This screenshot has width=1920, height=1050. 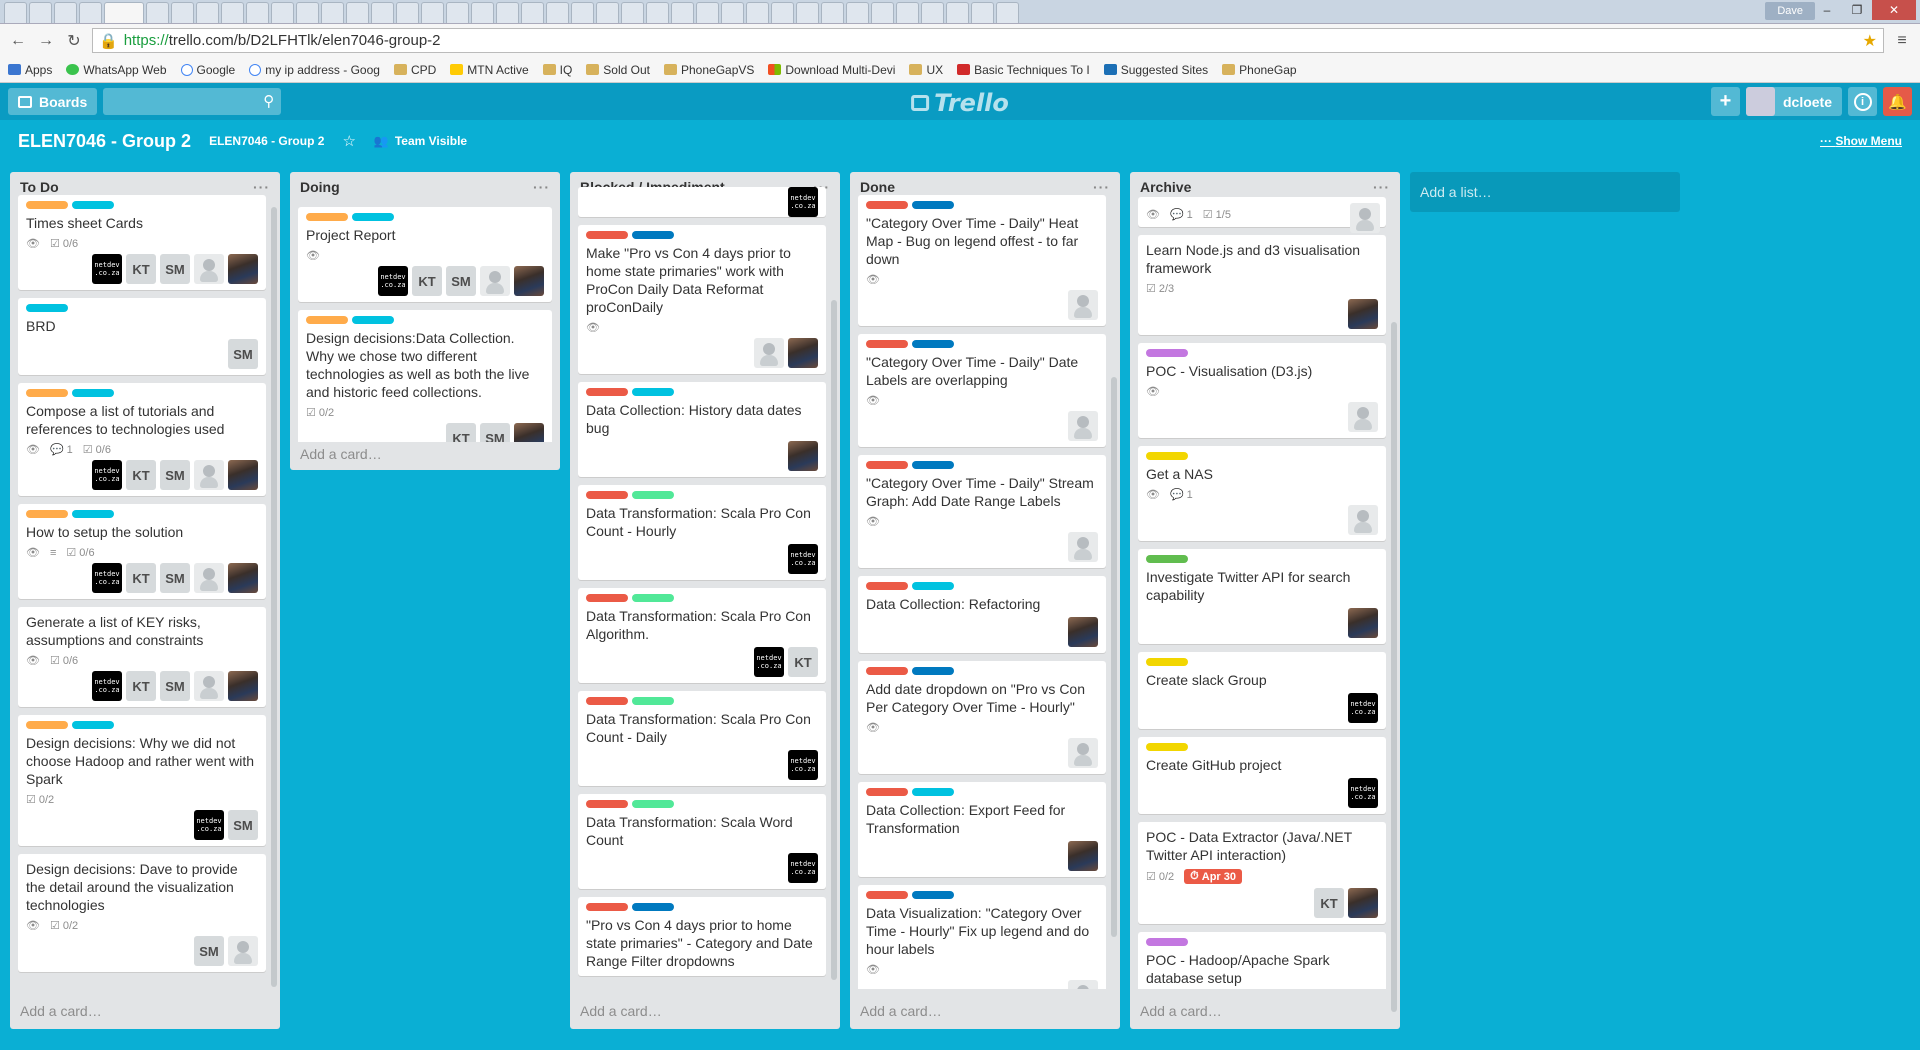 What do you see at coordinates (425, 254) in the screenshot?
I see `card: Project Report 👁 netdev .co.za KT SM` at bounding box center [425, 254].